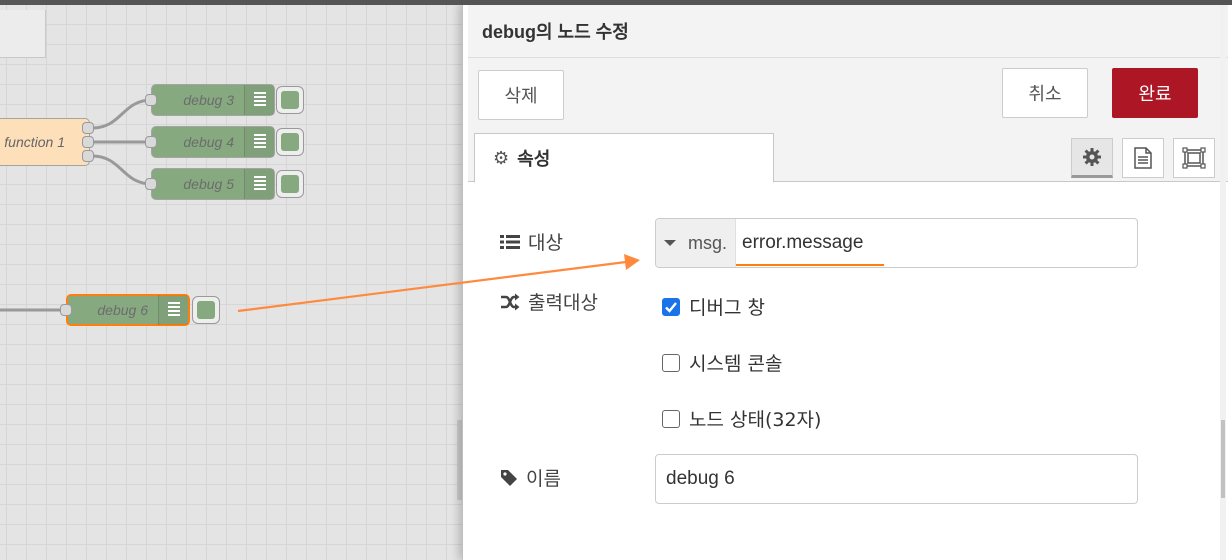 This screenshot has width=1232, height=560. I want to click on output-debug-window-checkbox: 디버그 창, so click(713, 306).